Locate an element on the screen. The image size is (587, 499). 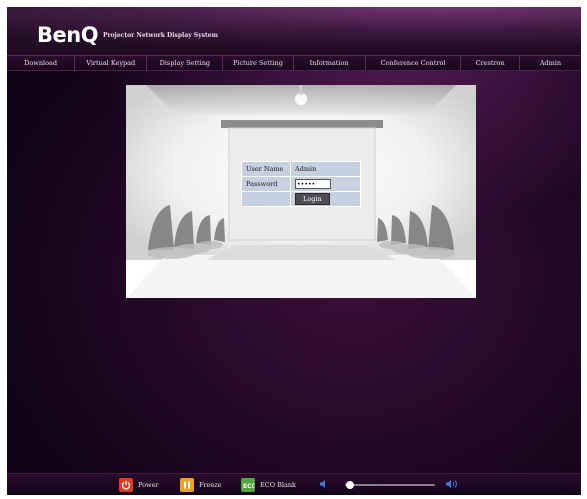
login-row: Login is located at coordinates (301, 199).